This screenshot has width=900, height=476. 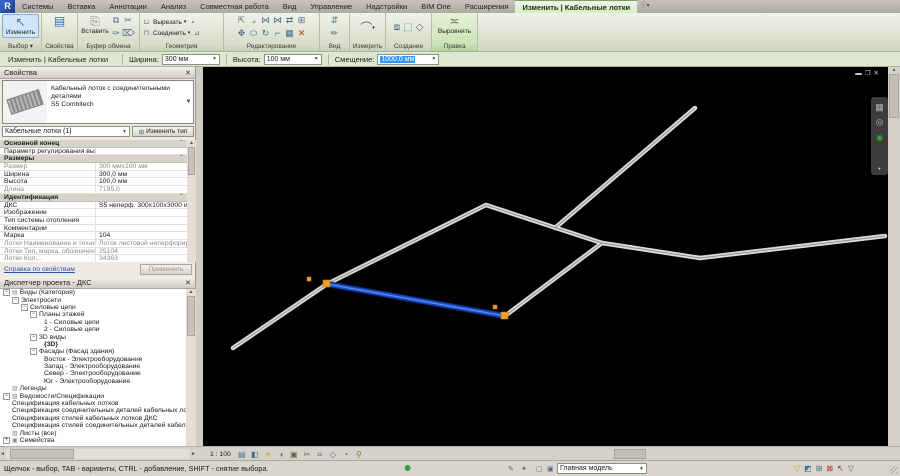 I want to click on properties-help-link: Справка по свойствам, so click(x=39, y=269).